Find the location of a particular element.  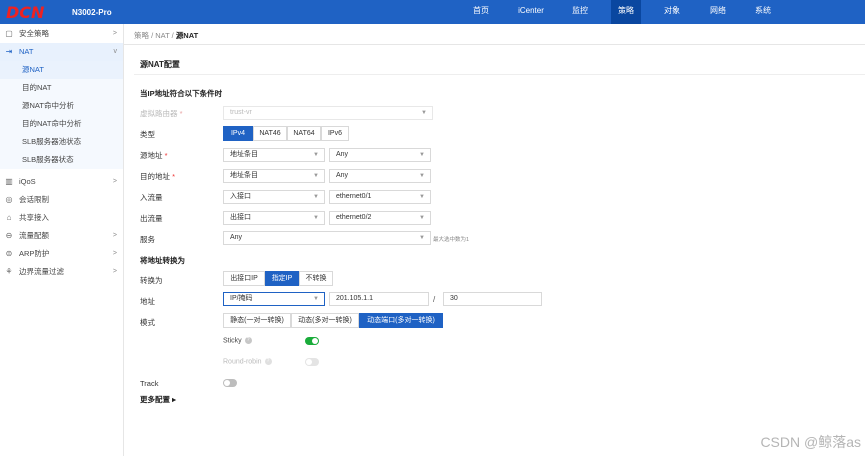

egress-label: 出流量 is located at coordinates (151, 218).